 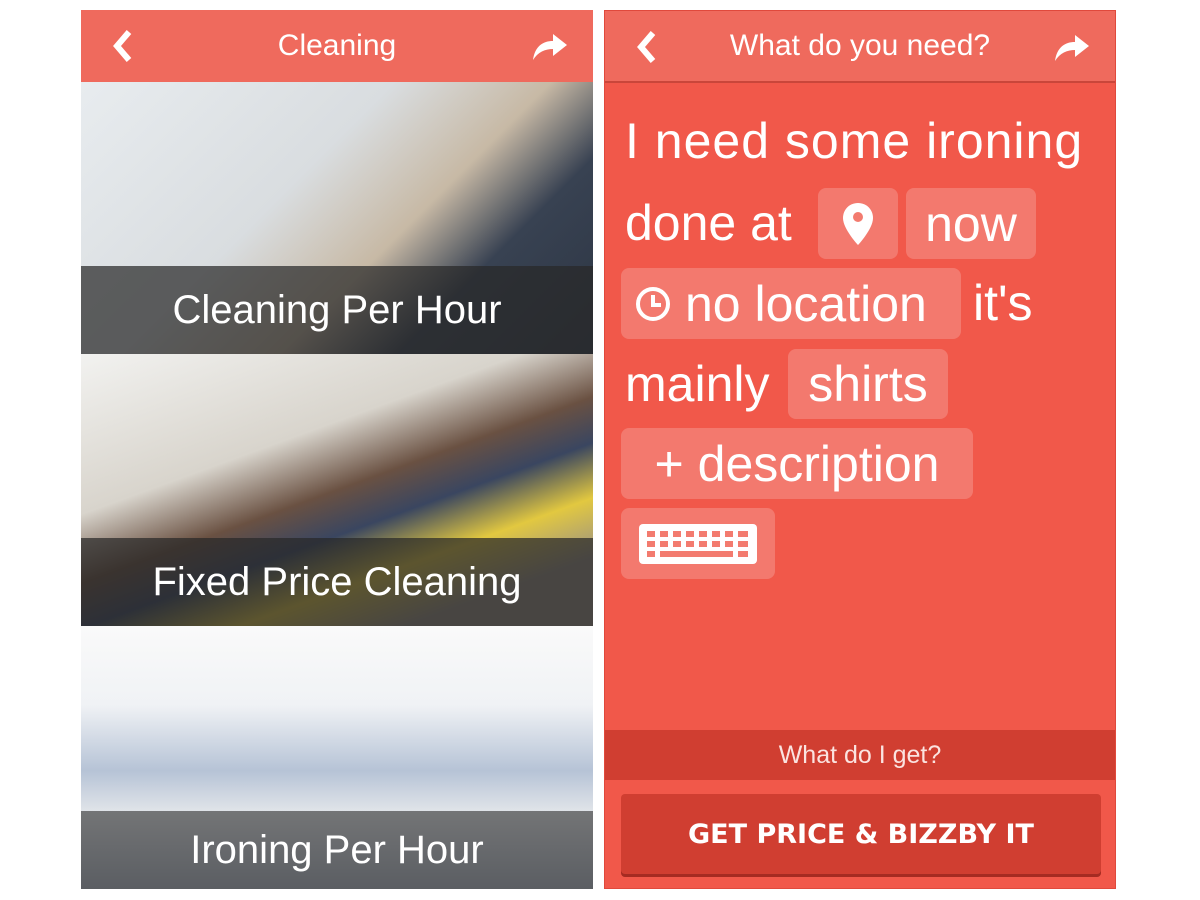 What do you see at coordinates (337, 757) in the screenshot?
I see `category-ironing-per-hour: Ironing Per Hour` at bounding box center [337, 757].